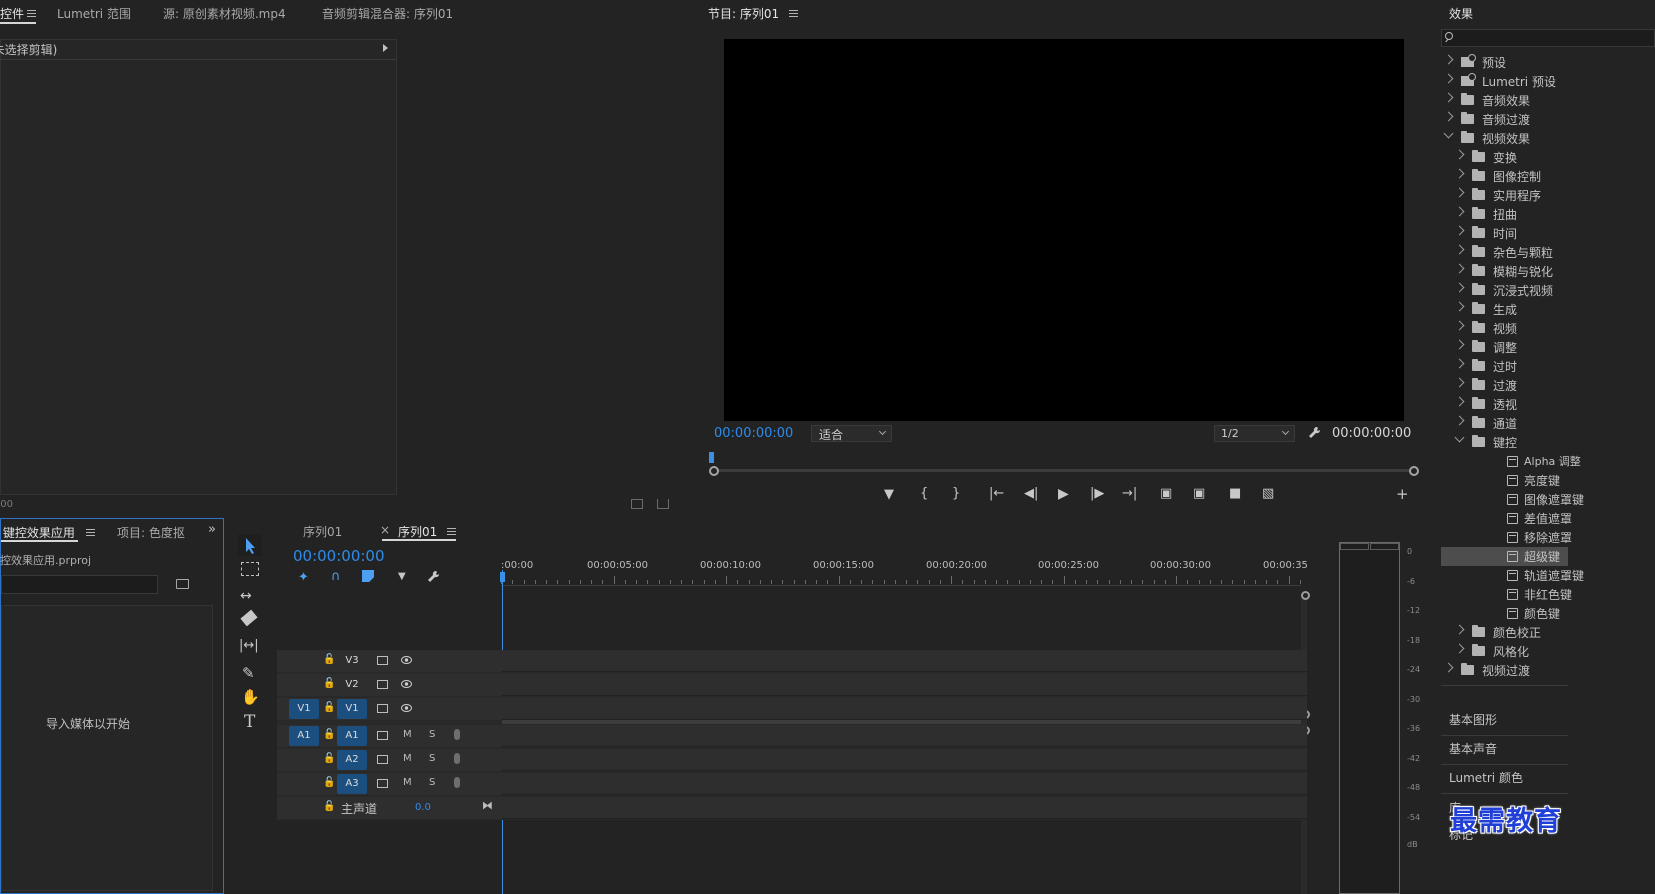  I want to click on add-button-icon: +, so click(1402, 494).